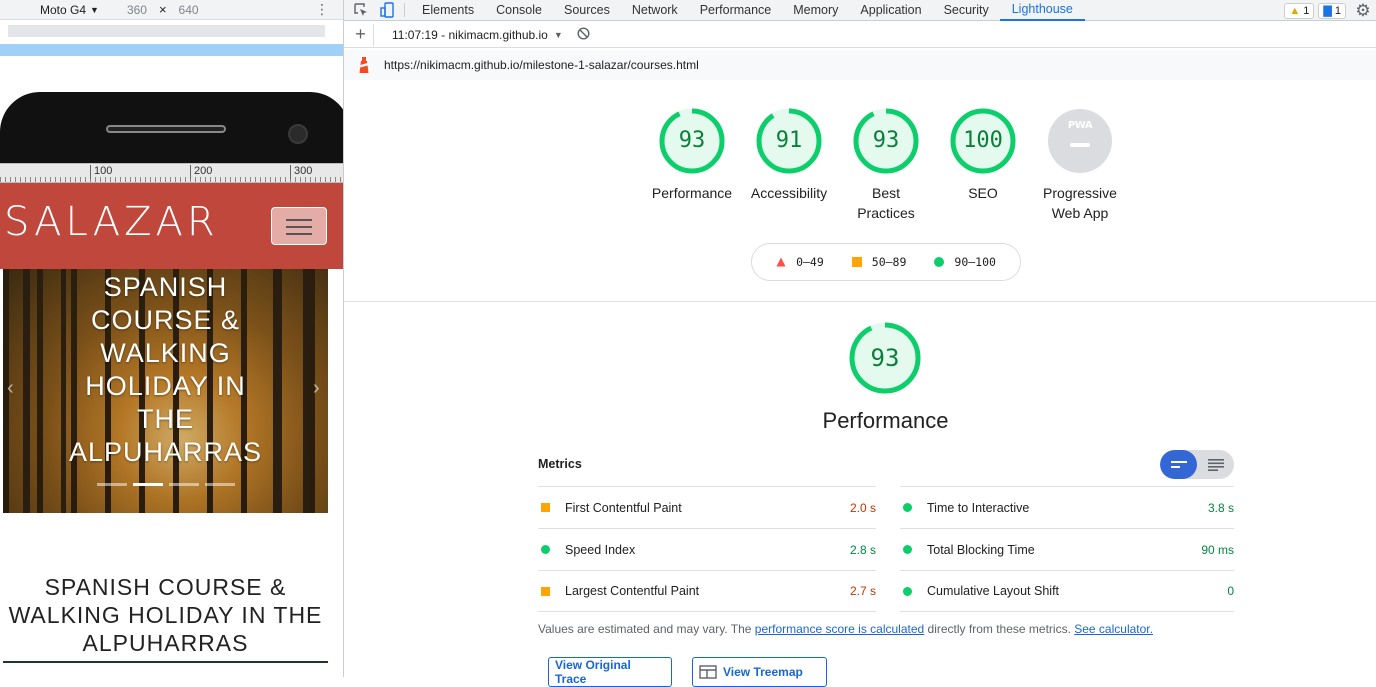  I want to click on tab-lighthouse: Lighthouse, so click(1042, 10).